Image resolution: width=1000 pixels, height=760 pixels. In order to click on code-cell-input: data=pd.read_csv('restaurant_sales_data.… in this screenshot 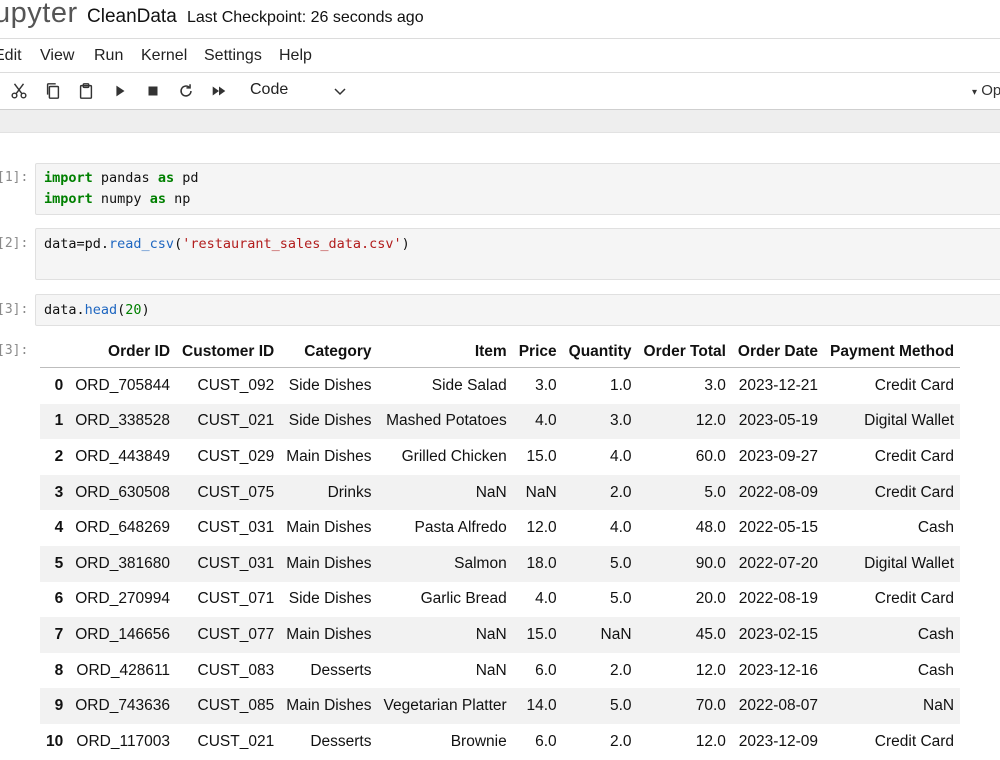, I will do `click(517, 254)`.